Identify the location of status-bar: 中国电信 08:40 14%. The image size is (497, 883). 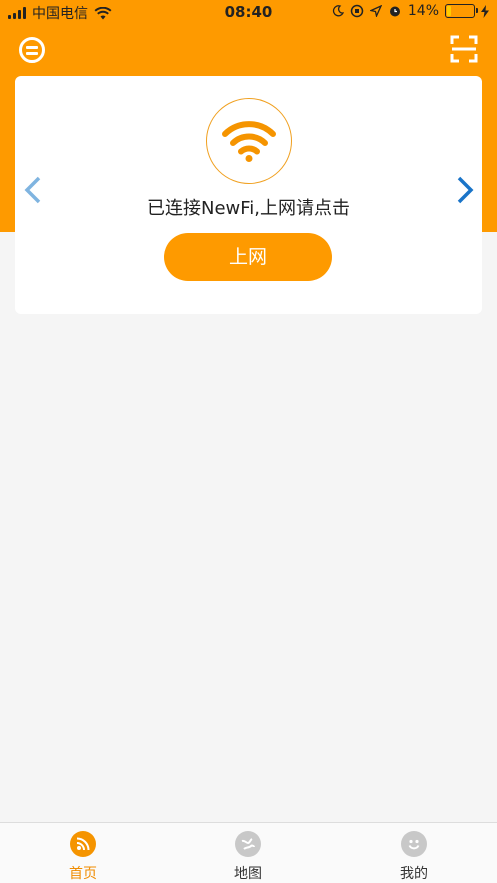
(248, 13).